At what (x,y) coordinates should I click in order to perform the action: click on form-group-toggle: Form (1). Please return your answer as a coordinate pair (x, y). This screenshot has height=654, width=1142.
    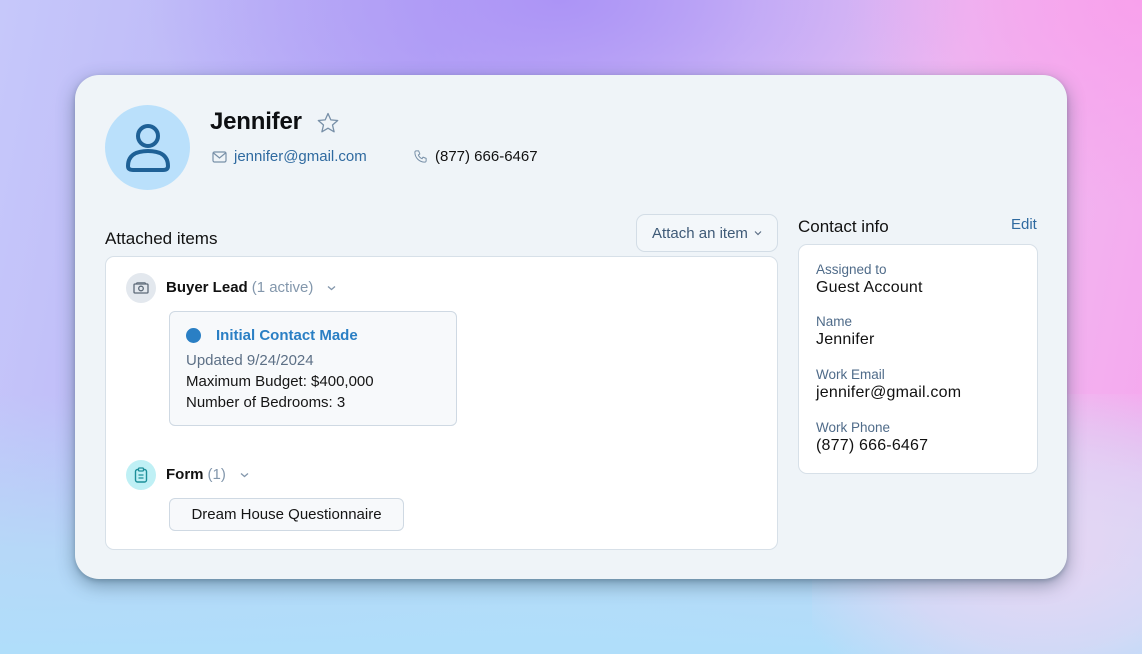
    Looking at the image, I should click on (207, 474).